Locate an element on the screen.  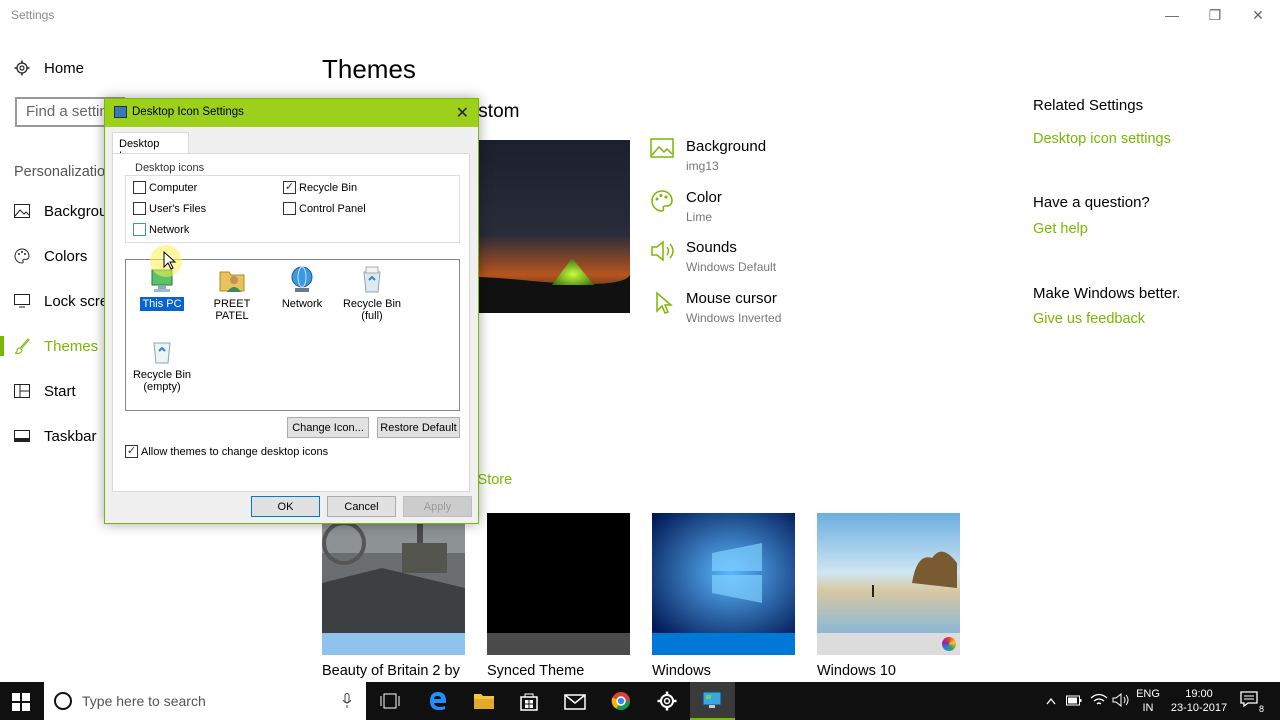
volume-icon is located at coordinates (1121, 700).